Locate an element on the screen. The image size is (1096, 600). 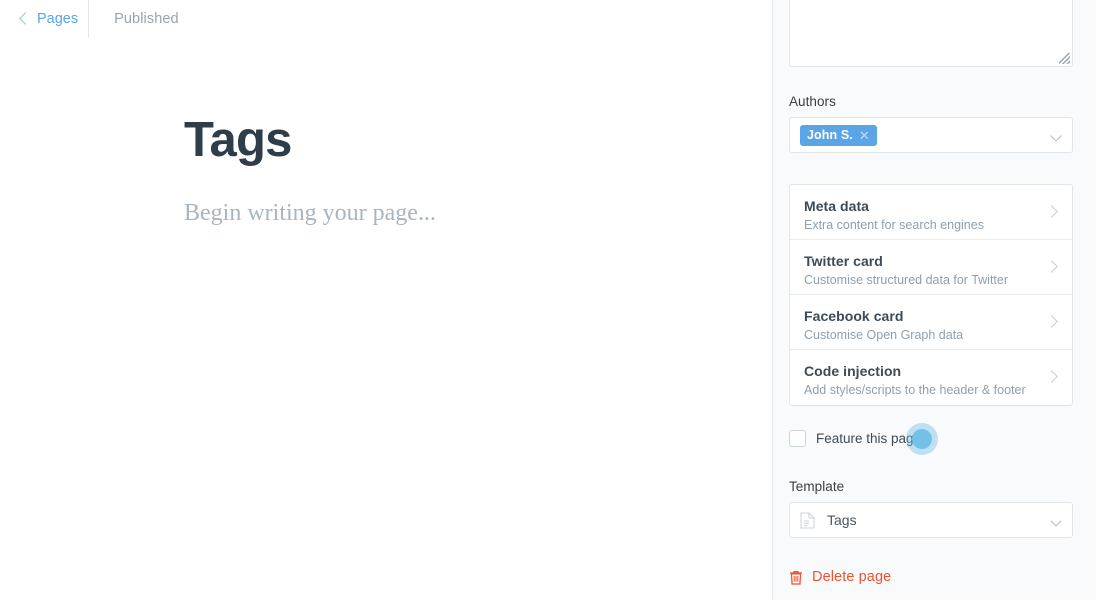
publish-status: Published is located at coordinates (134, 19).